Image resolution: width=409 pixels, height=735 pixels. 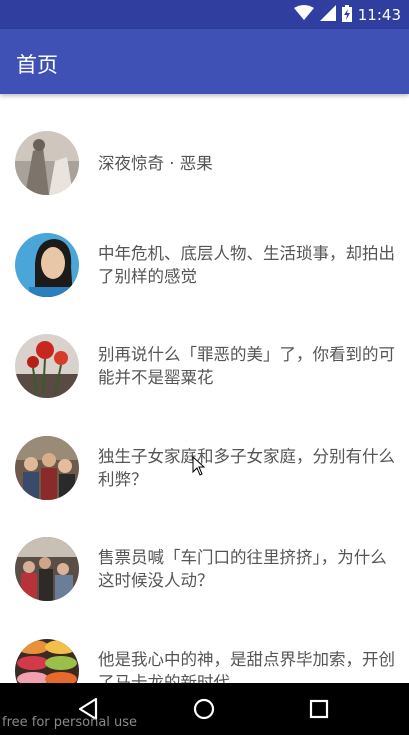 I want to click on status-icons: 11:43, so click(x=347, y=15).